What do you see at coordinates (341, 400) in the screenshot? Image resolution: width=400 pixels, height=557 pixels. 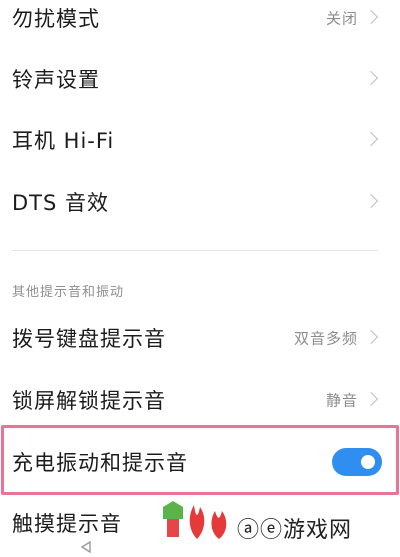 I see `row-value: 静音` at bounding box center [341, 400].